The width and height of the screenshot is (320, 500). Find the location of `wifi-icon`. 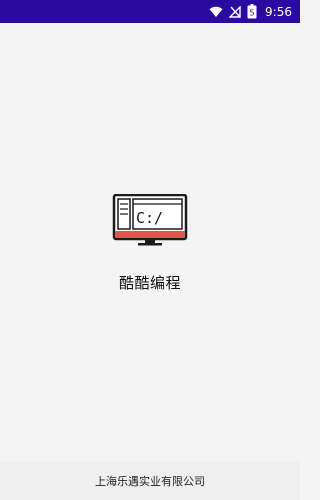

wifi-icon is located at coordinates (216, 12).